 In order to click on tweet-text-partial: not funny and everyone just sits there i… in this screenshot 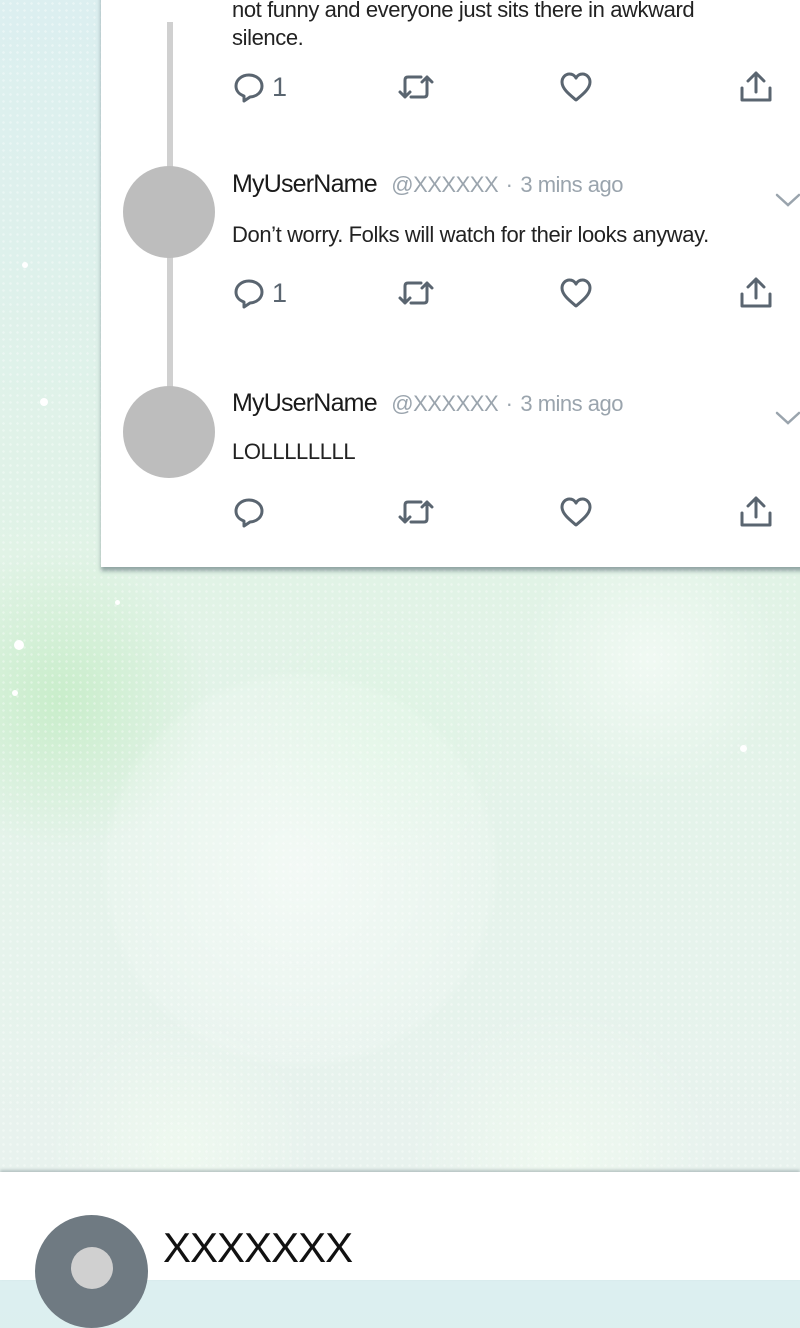, I will do `click(463, 25)`.